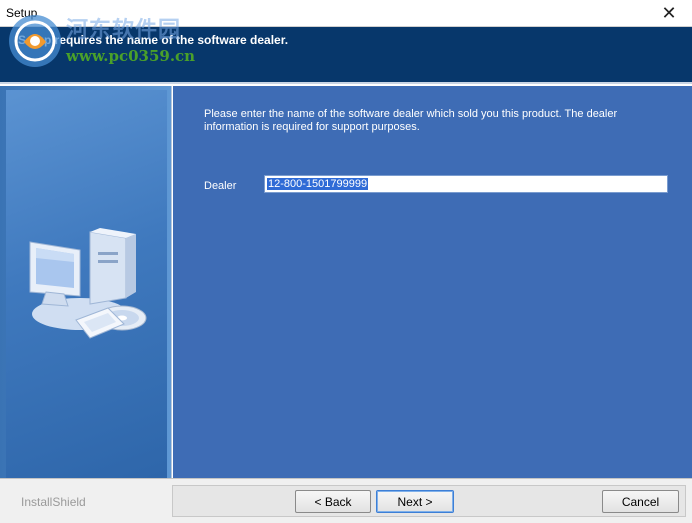 This screenshot has height=523, width=692. I want to click on dealer-input: 12-800-1501799999, so click(466, 184).